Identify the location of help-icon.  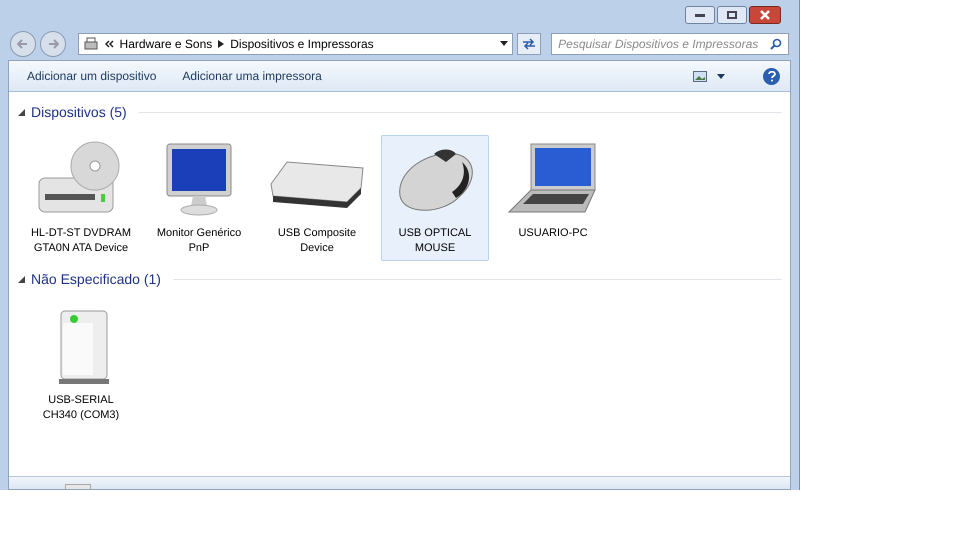
(772, 76).